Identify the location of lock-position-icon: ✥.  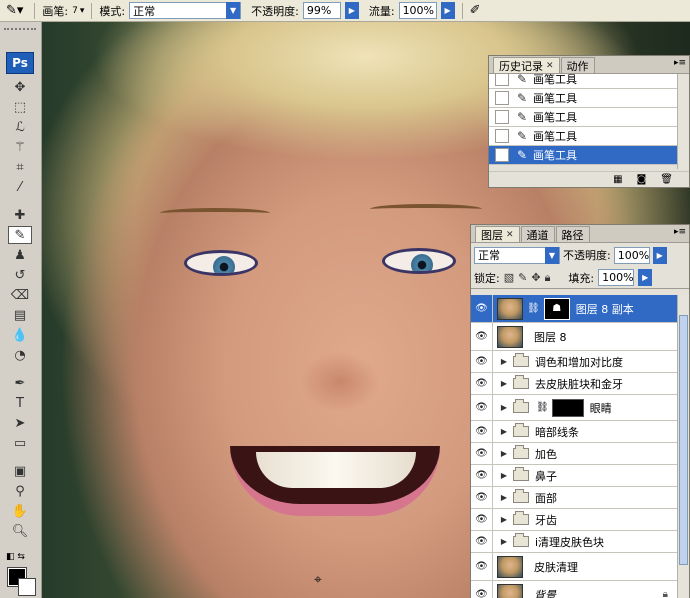
(535, 277).